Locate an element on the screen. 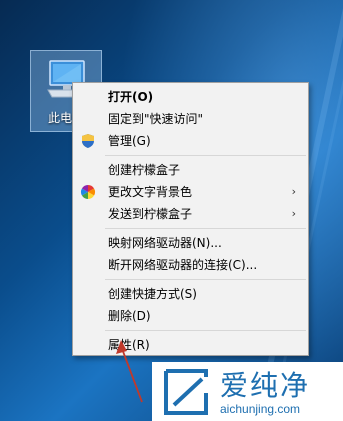  menu-item-label: 删除(D) is located at coordinates (129, 316).